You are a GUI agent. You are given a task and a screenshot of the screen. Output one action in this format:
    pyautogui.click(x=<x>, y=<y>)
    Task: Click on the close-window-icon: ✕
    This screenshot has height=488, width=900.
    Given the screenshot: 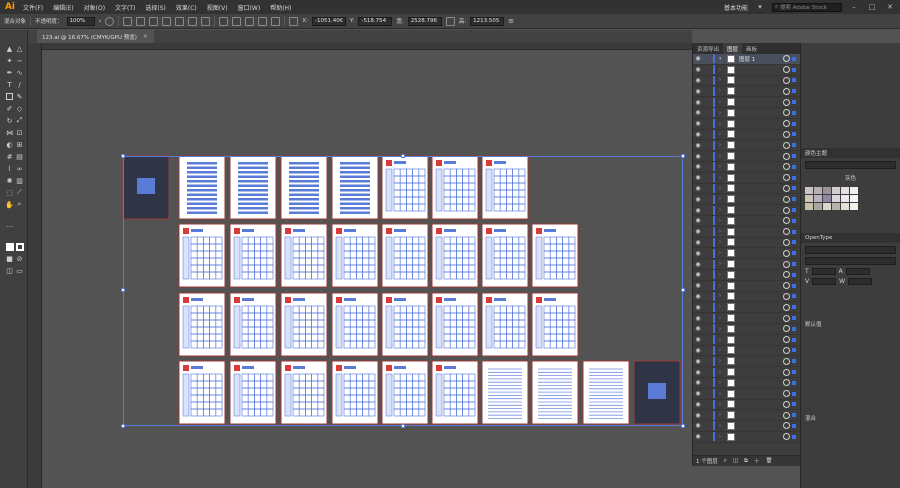 What is the action you would take?
    pyautogui.click(x=890, y=7)
    